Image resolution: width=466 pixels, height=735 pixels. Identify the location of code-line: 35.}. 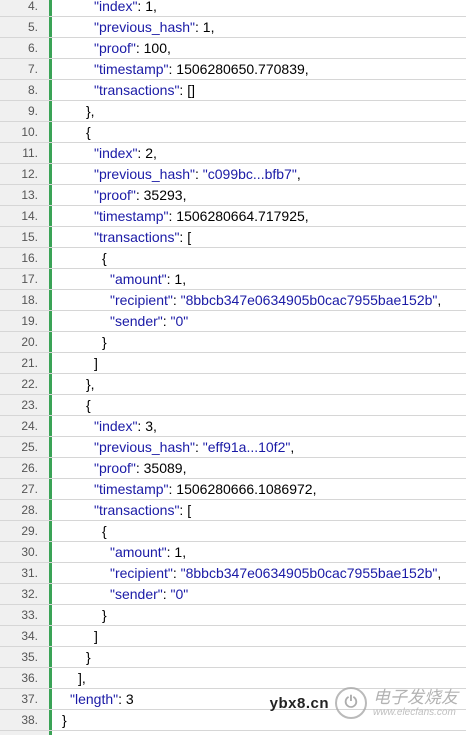
(233, 657).